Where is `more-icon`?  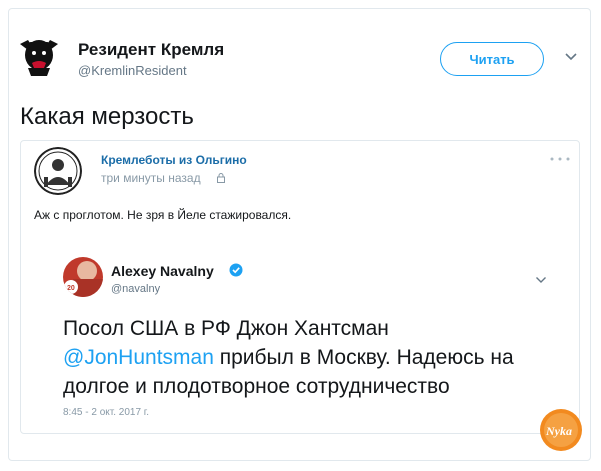 more-icon is located at coordinates (560, 159).